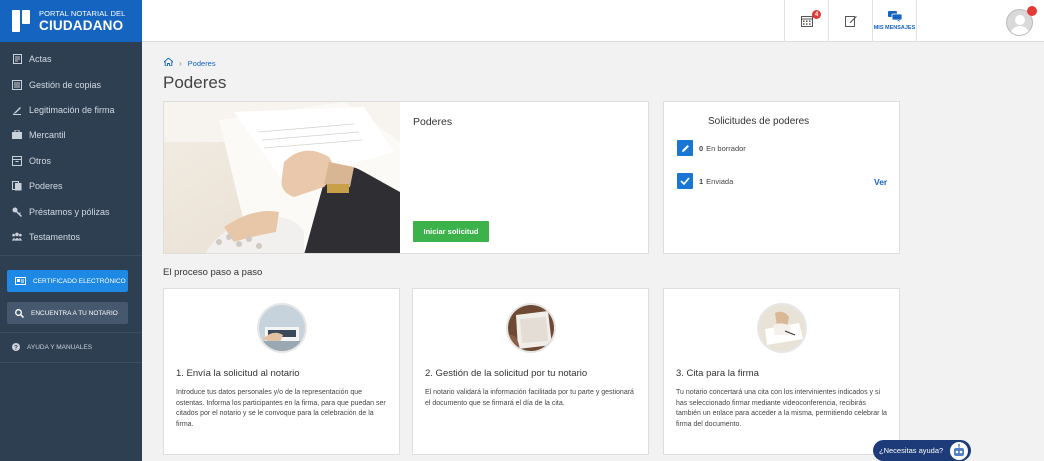  I want to click on edit-button, so click(850, 21).